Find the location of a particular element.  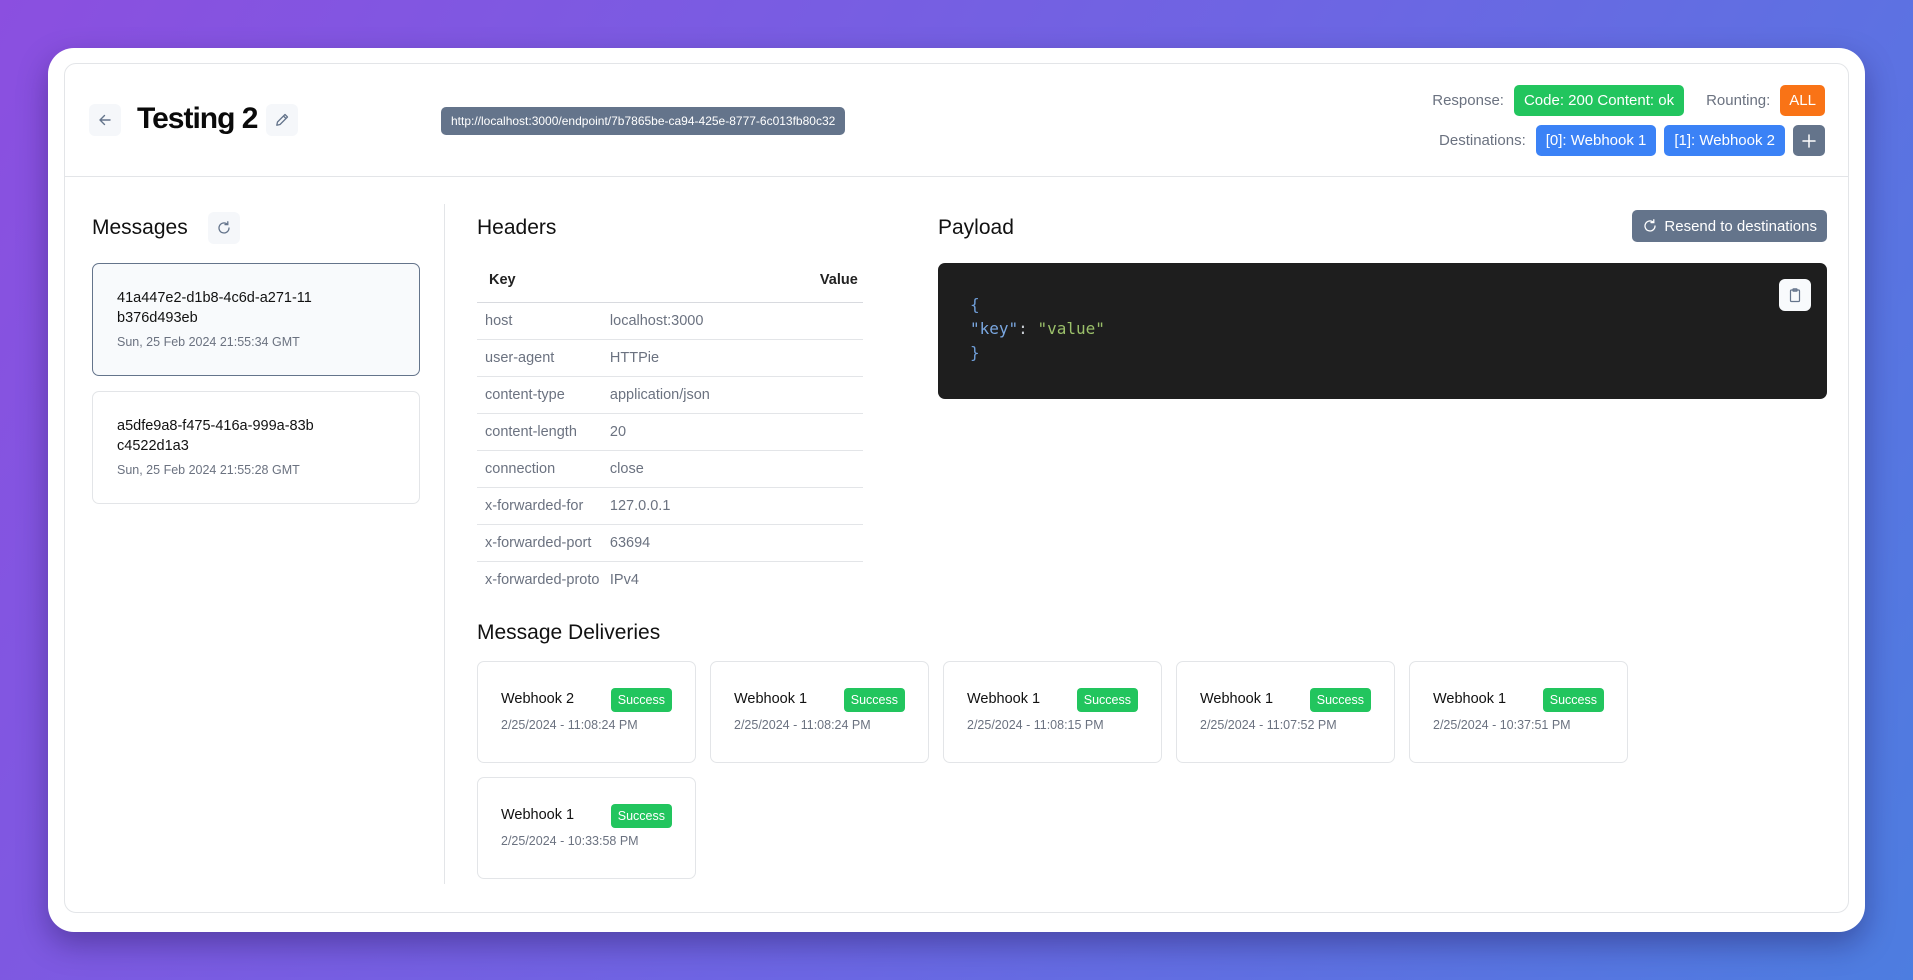

table-row: content-type application/json is located at coordinates (670, 395).